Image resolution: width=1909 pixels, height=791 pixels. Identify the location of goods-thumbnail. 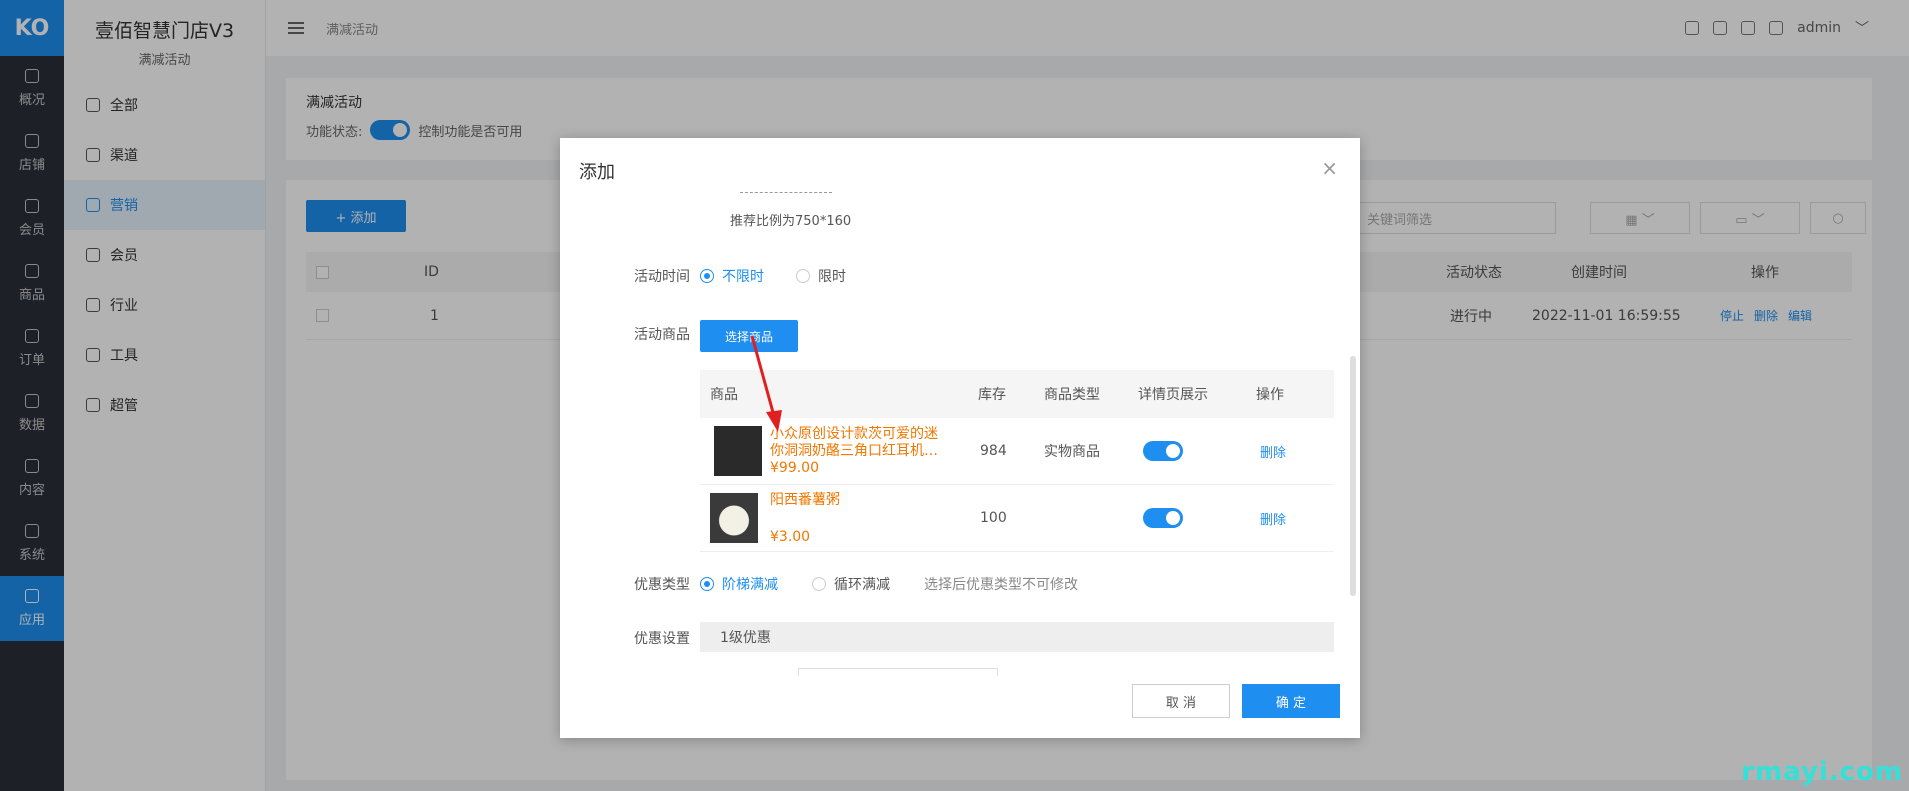
(734, 518).